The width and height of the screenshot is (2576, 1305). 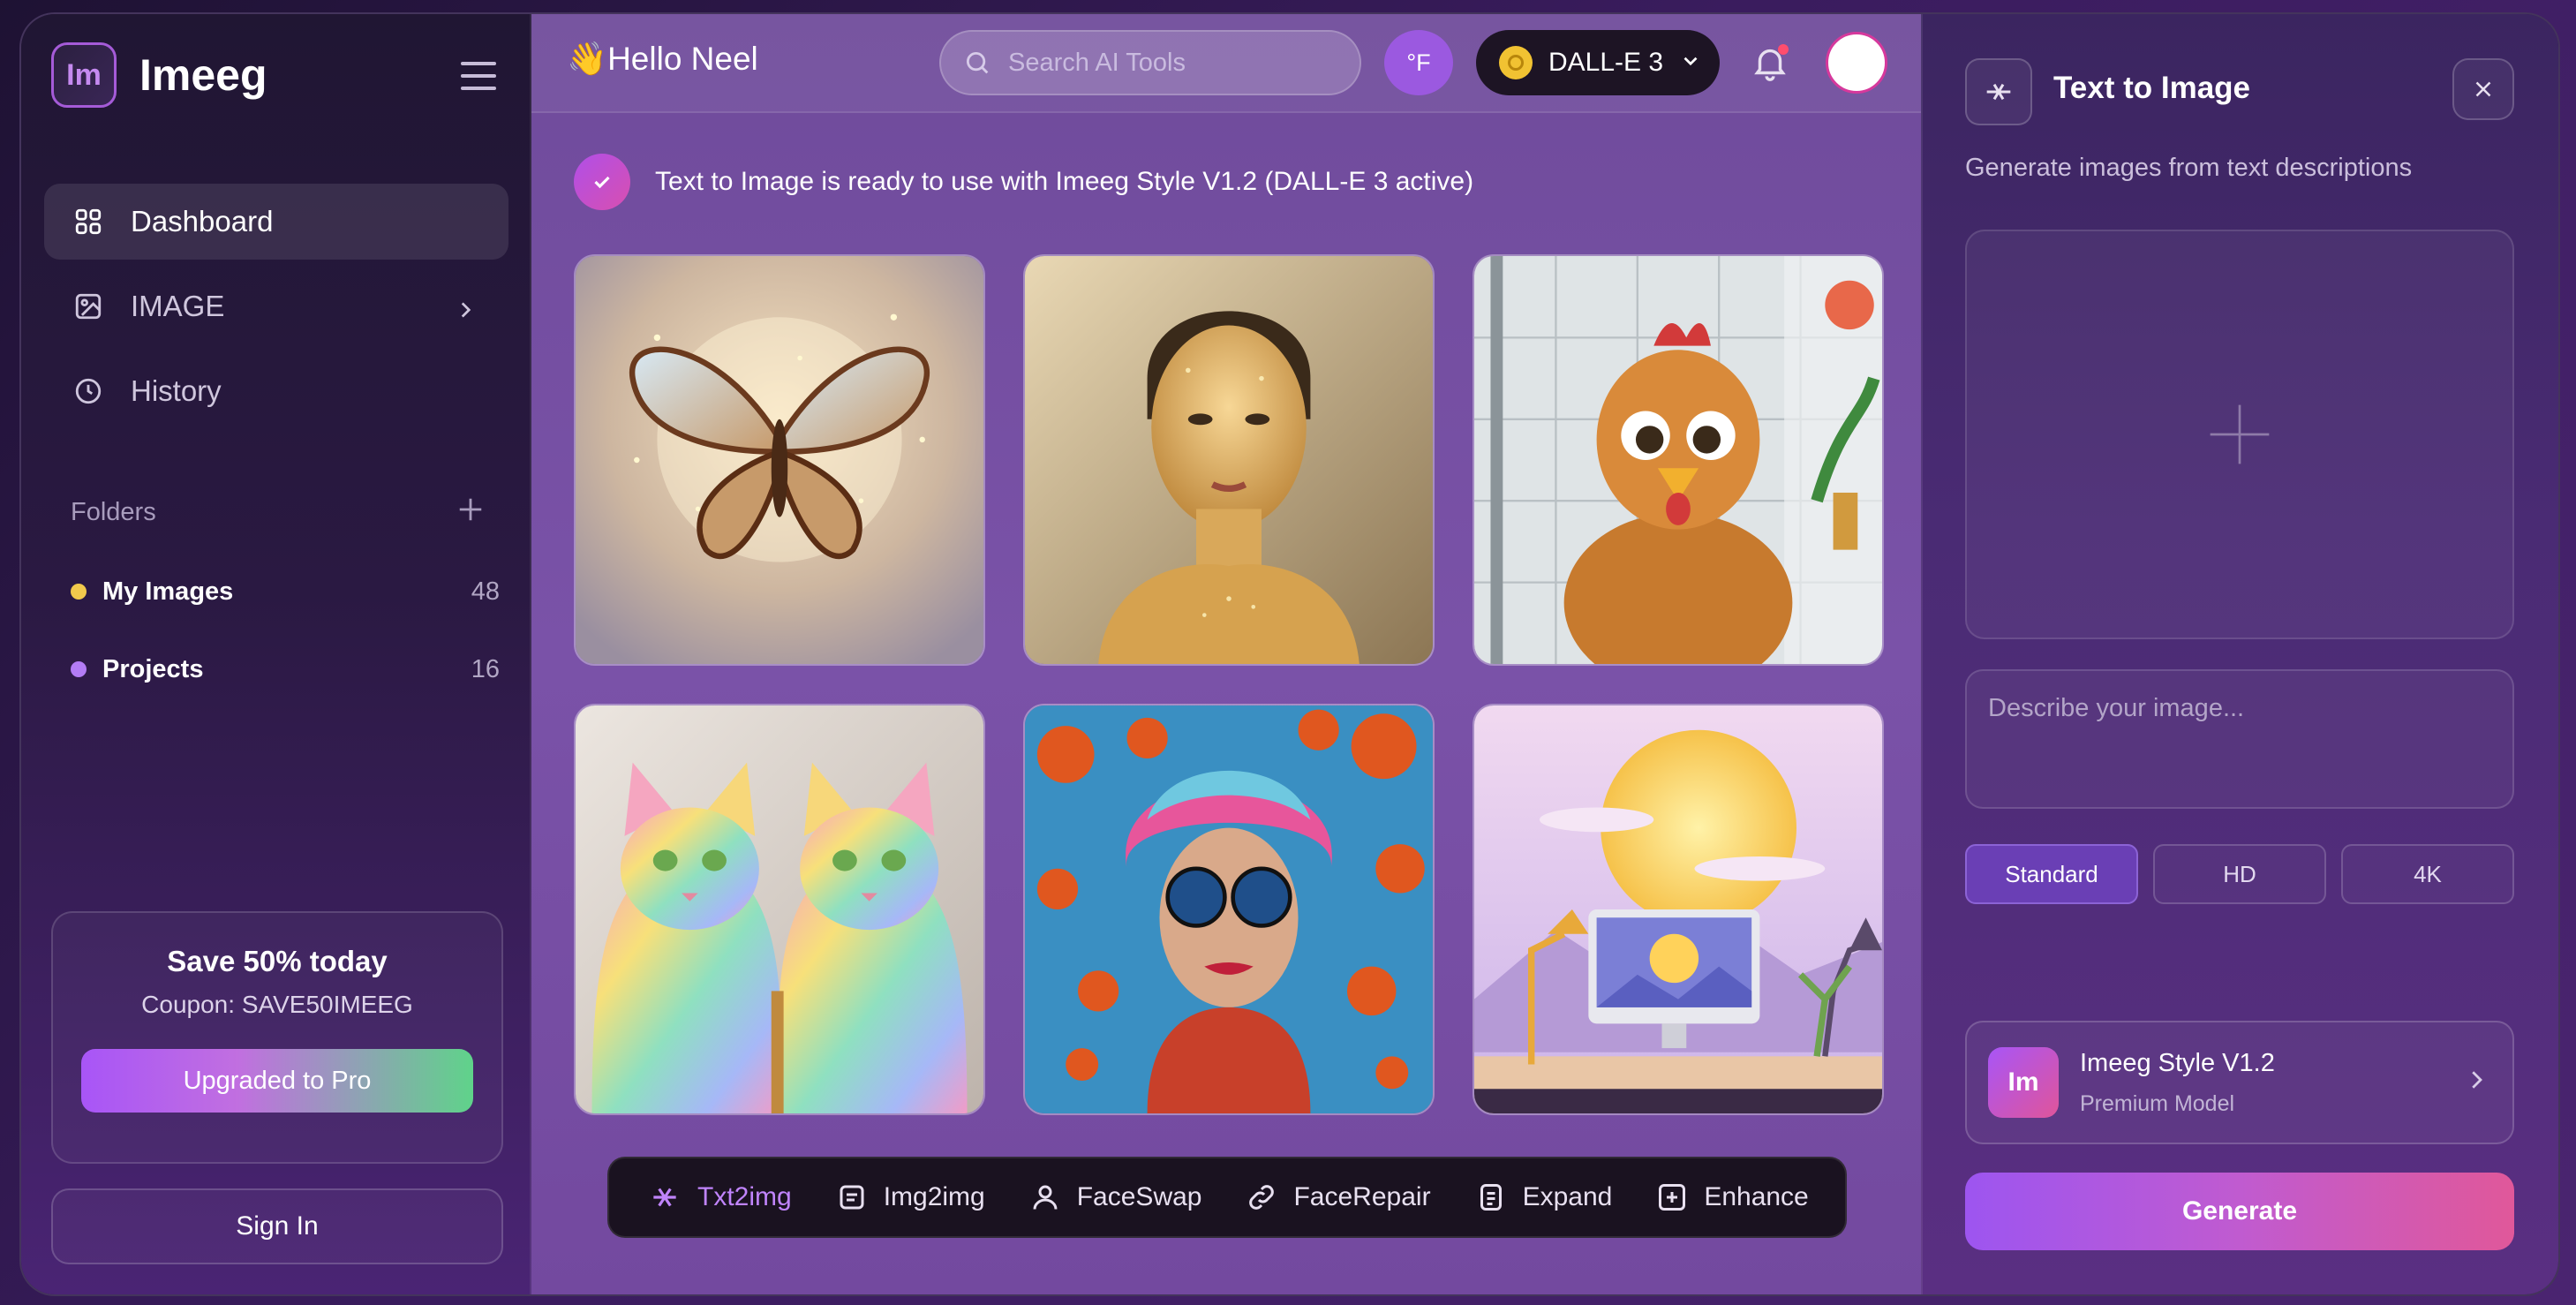 I want to click on sidebar-item-history: History, so click(x=276, y=391).